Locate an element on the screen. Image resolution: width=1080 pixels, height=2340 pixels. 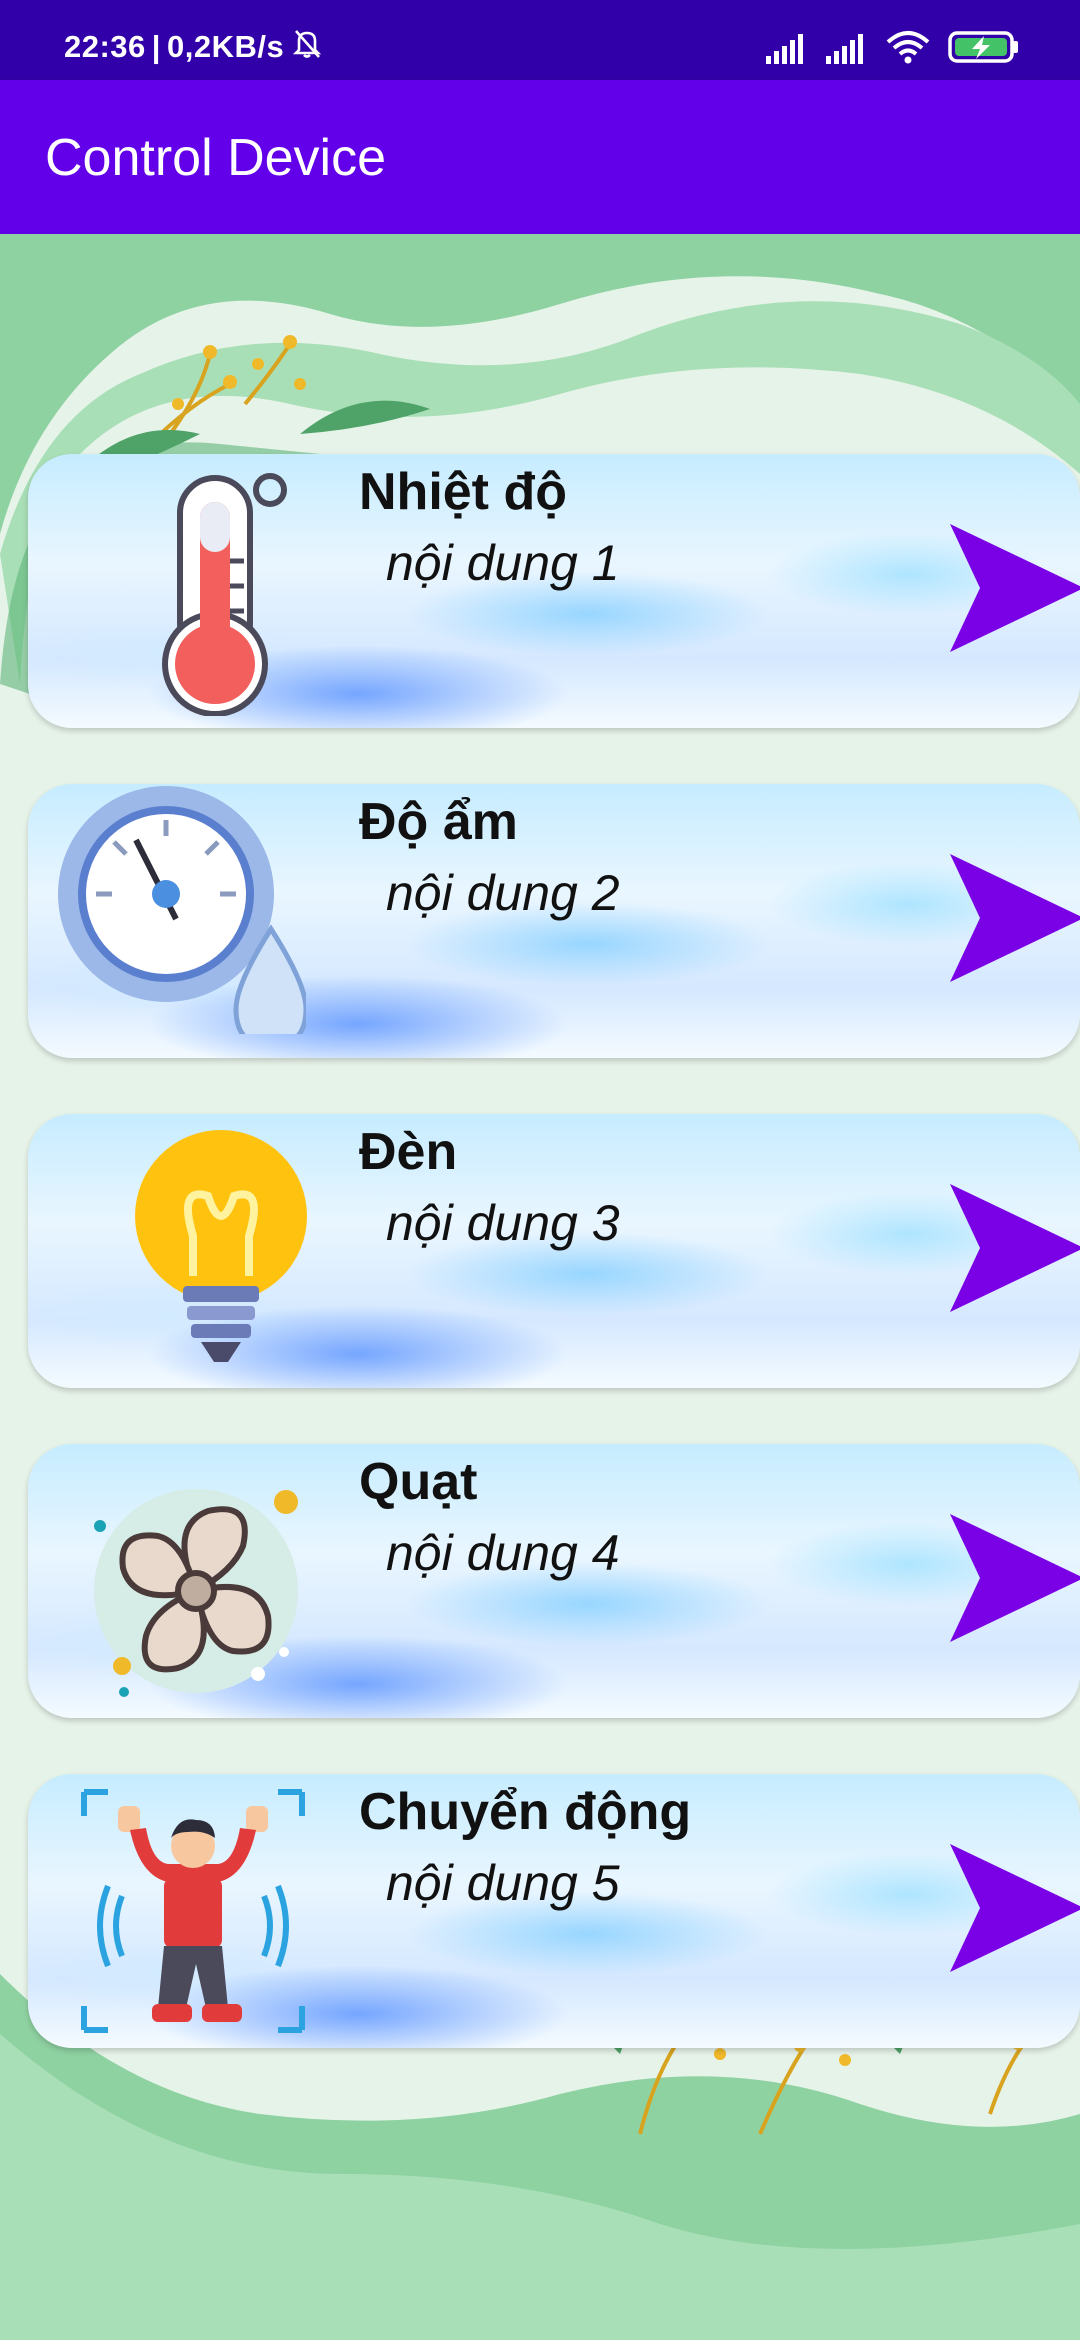
card-temperature: Nhiệt độ nội dung 1 is located at coordinates (554, 591).